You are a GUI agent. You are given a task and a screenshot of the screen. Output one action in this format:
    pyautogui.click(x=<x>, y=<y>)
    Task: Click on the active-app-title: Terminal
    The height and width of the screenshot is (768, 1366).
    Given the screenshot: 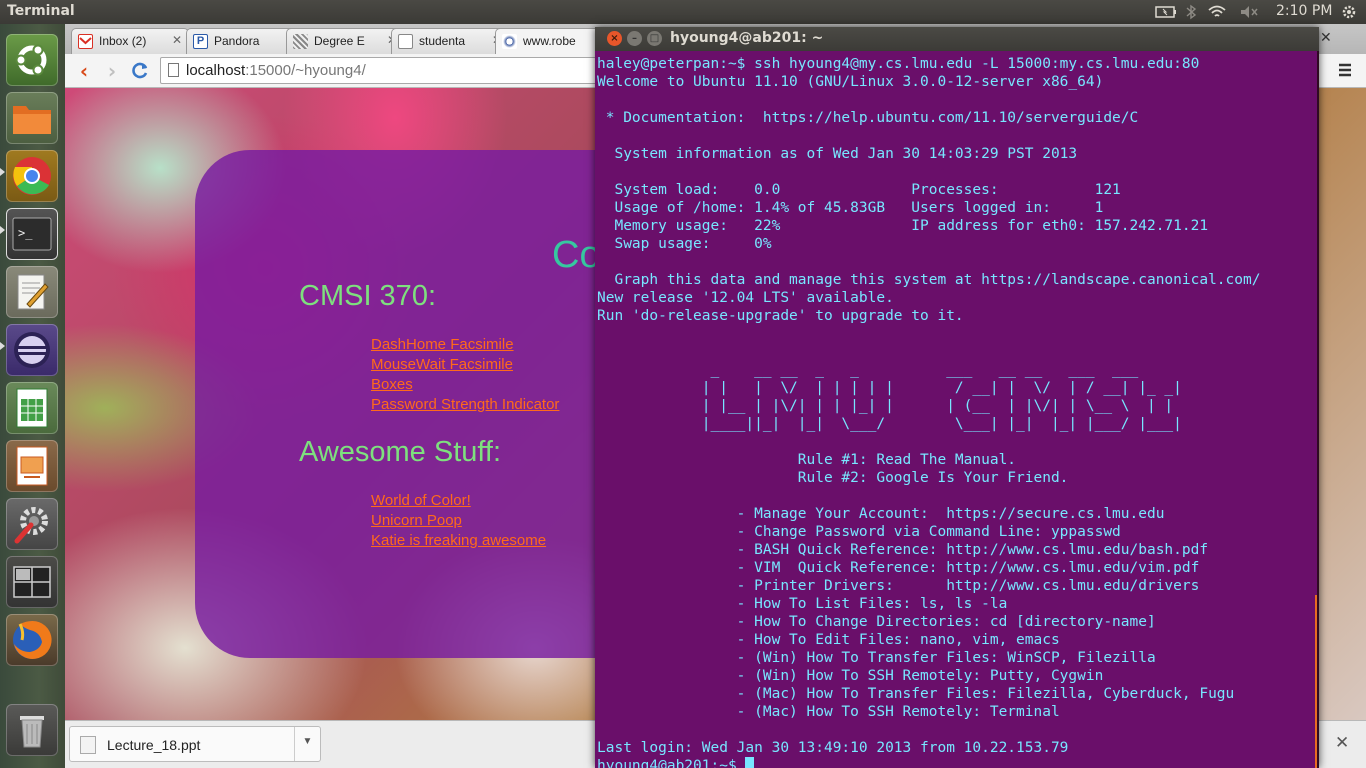 What is the action you would take?
    pyautogui.click(x=41, y=11)
    